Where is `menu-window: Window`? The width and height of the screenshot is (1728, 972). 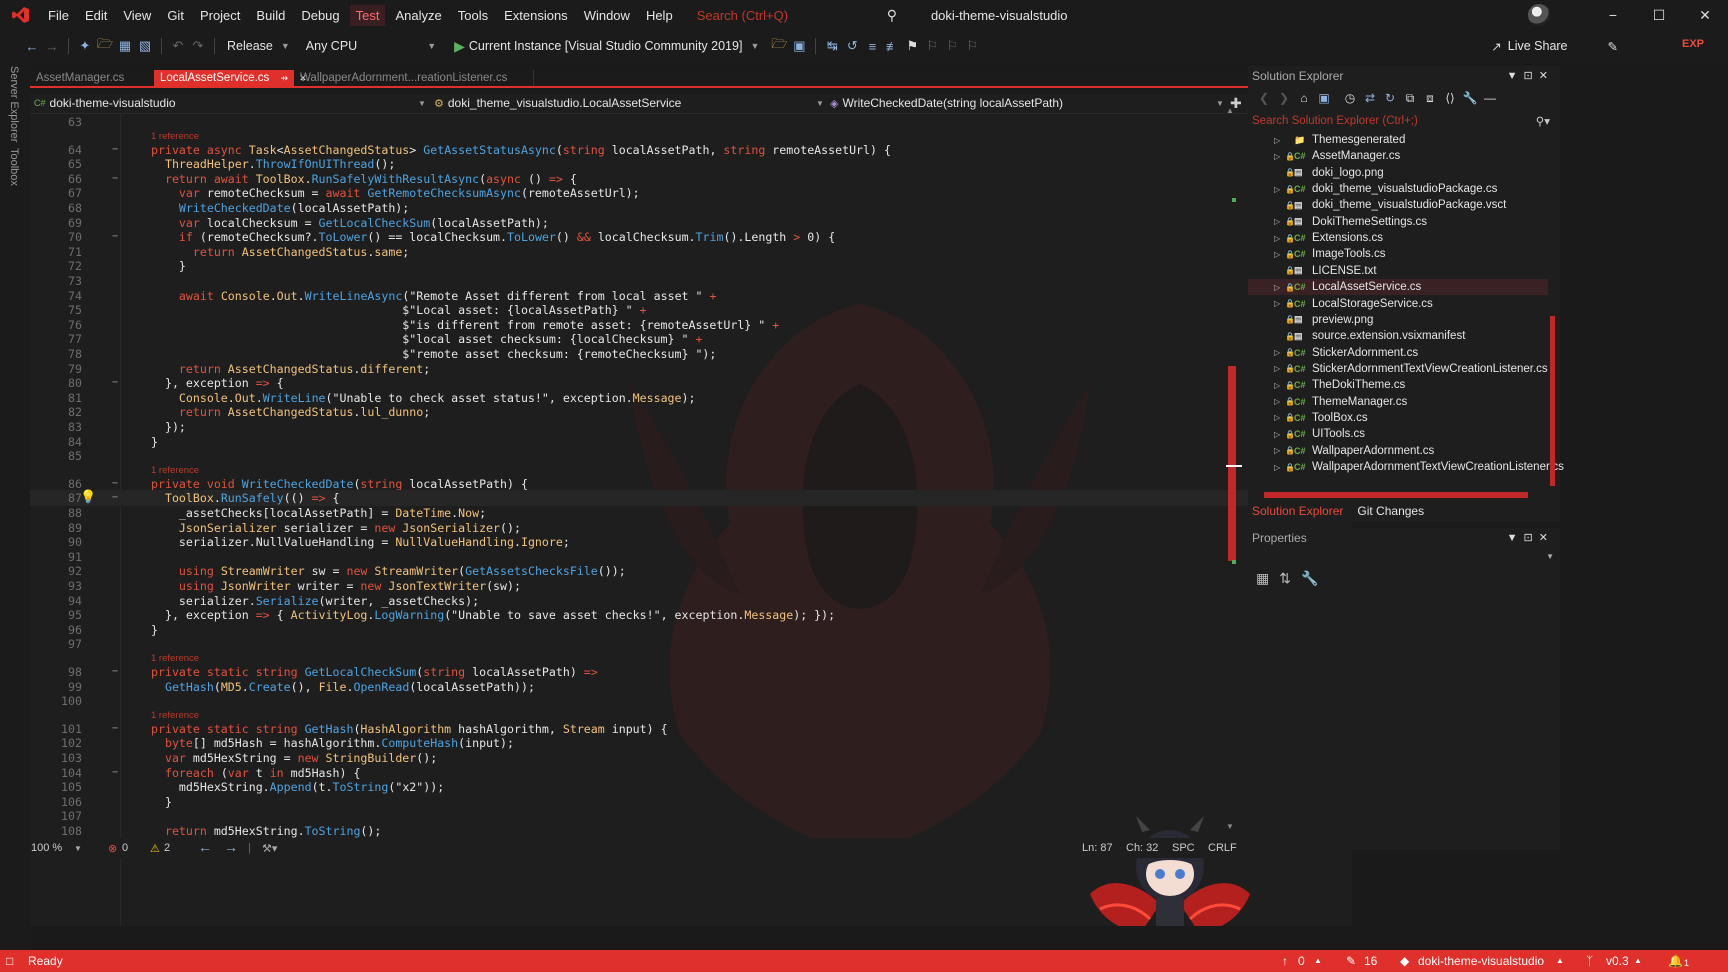
menu-window: Window is located at coordinates (607, 15).